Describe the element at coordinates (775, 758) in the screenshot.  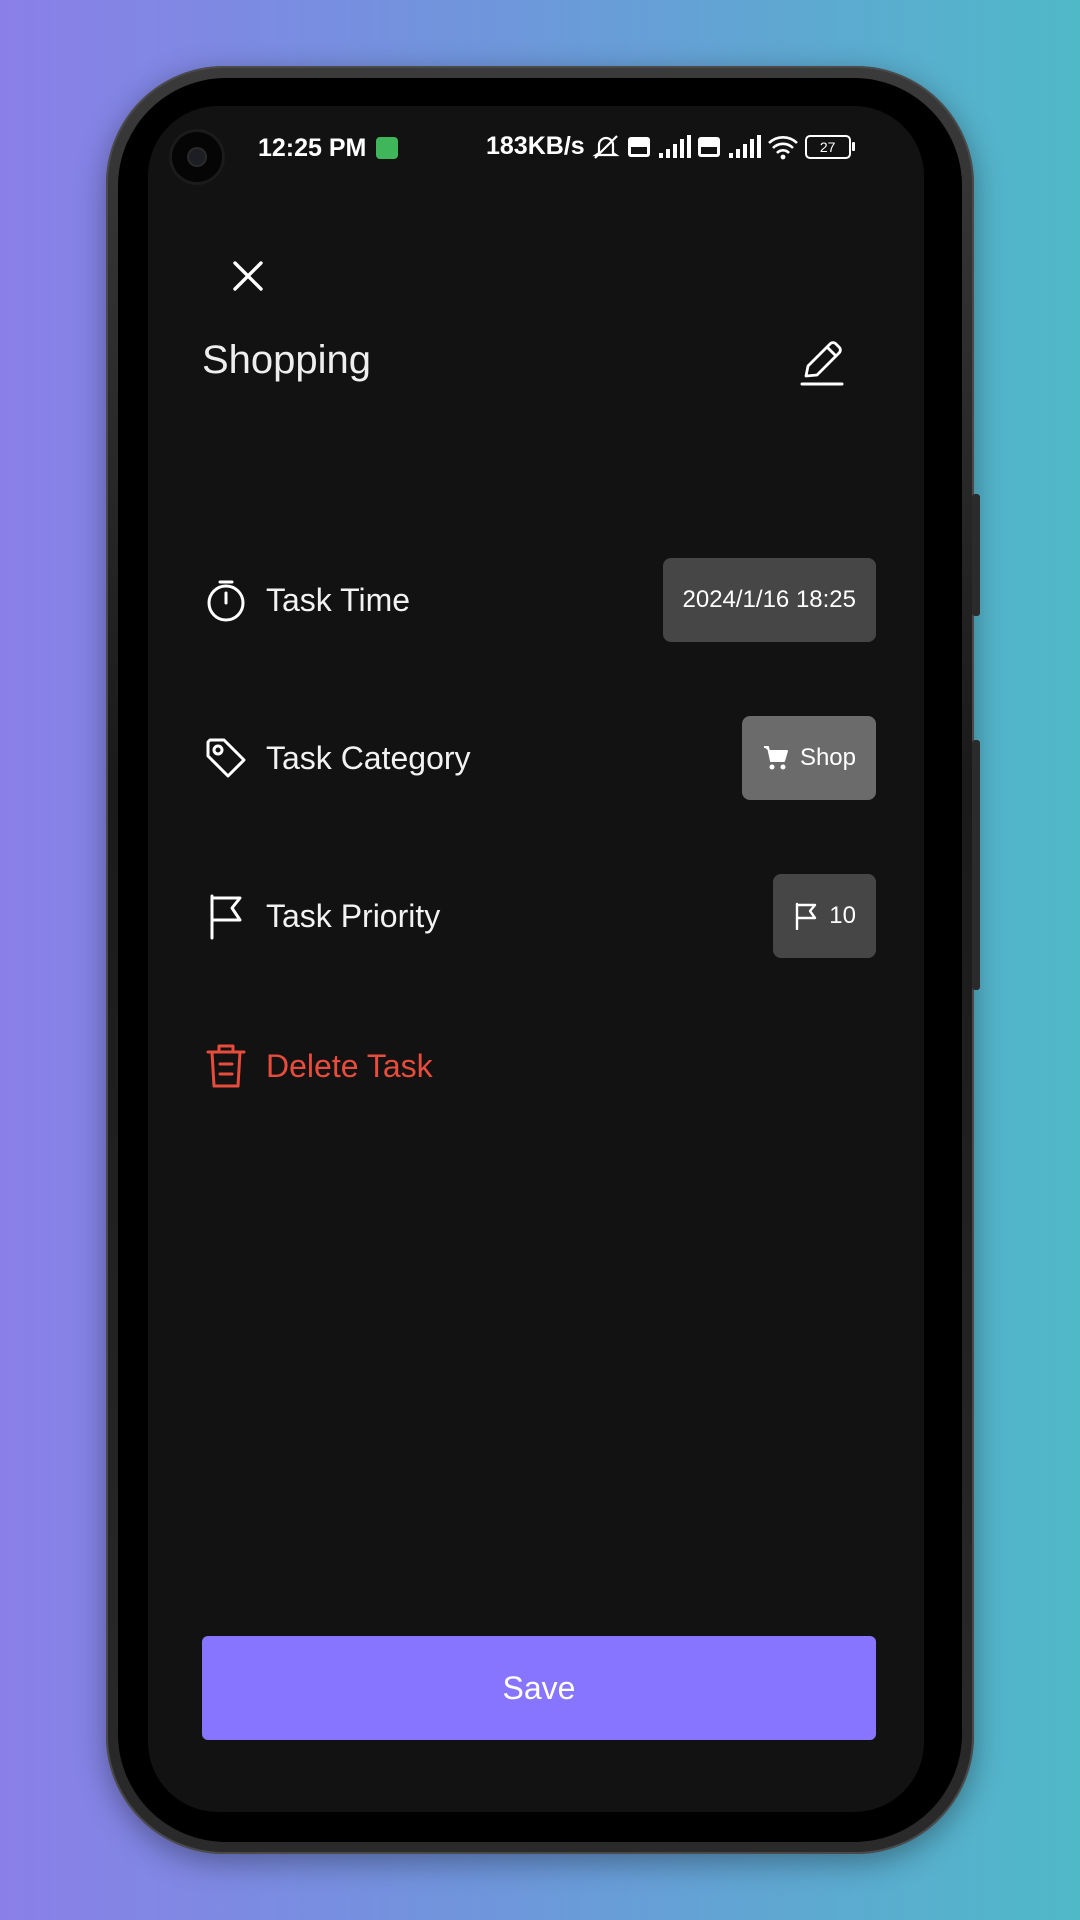
I see `cart-icon` at that location.